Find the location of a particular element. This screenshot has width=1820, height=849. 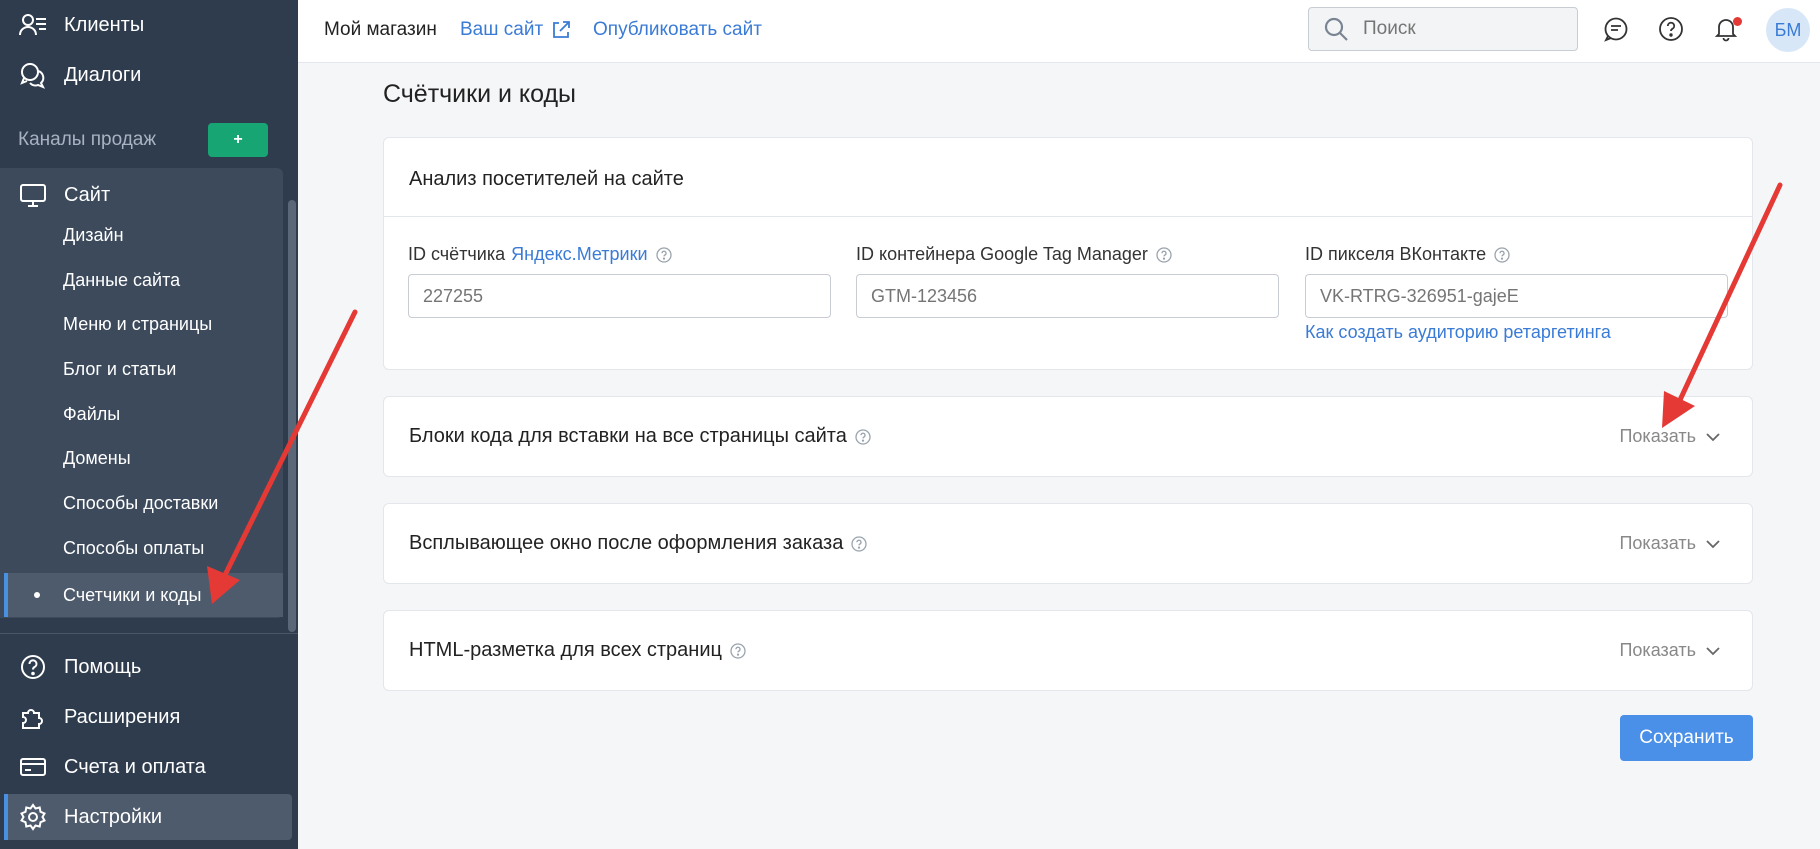

retargeting-link: Как создать аудиторию ретаргетинга is located at coordinates (1458, 332).